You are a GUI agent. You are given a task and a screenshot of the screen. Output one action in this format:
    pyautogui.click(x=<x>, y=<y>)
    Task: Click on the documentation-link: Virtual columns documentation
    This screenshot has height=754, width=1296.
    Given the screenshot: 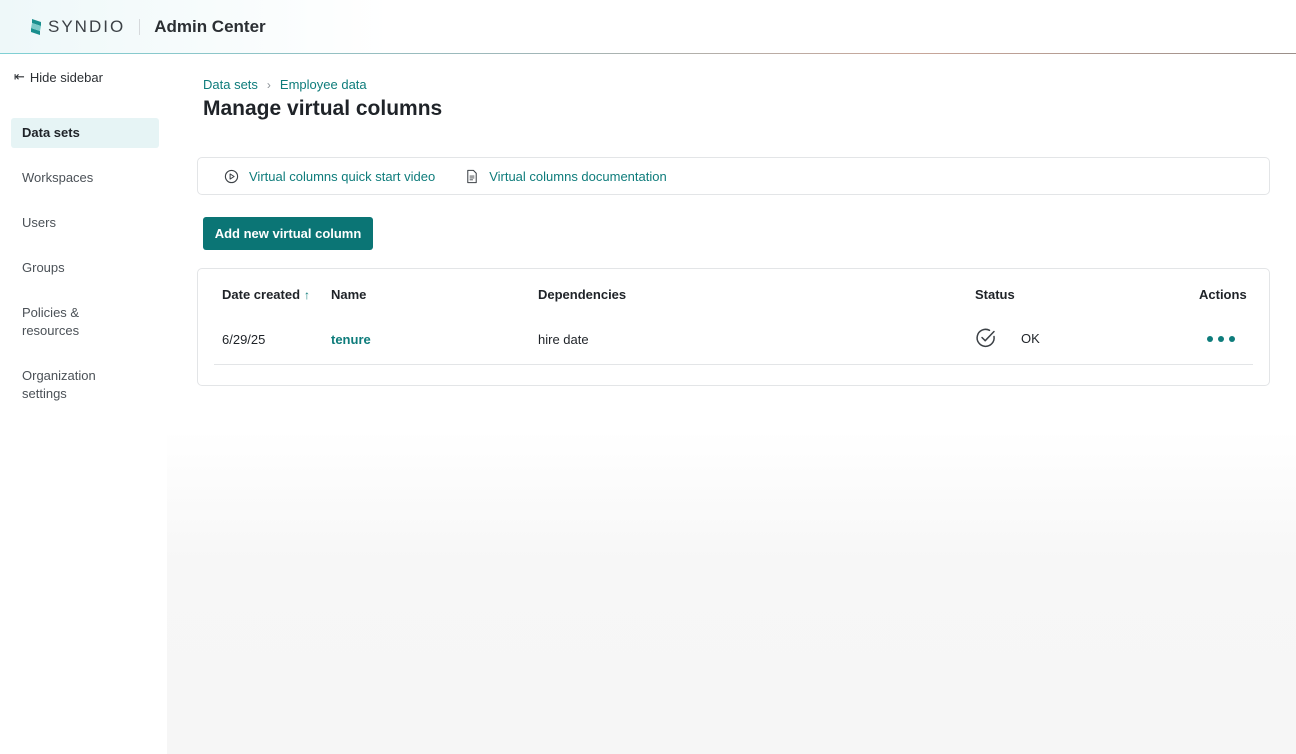 What is the action you would take?
    pyautogui.click(x=566, y=176)
    